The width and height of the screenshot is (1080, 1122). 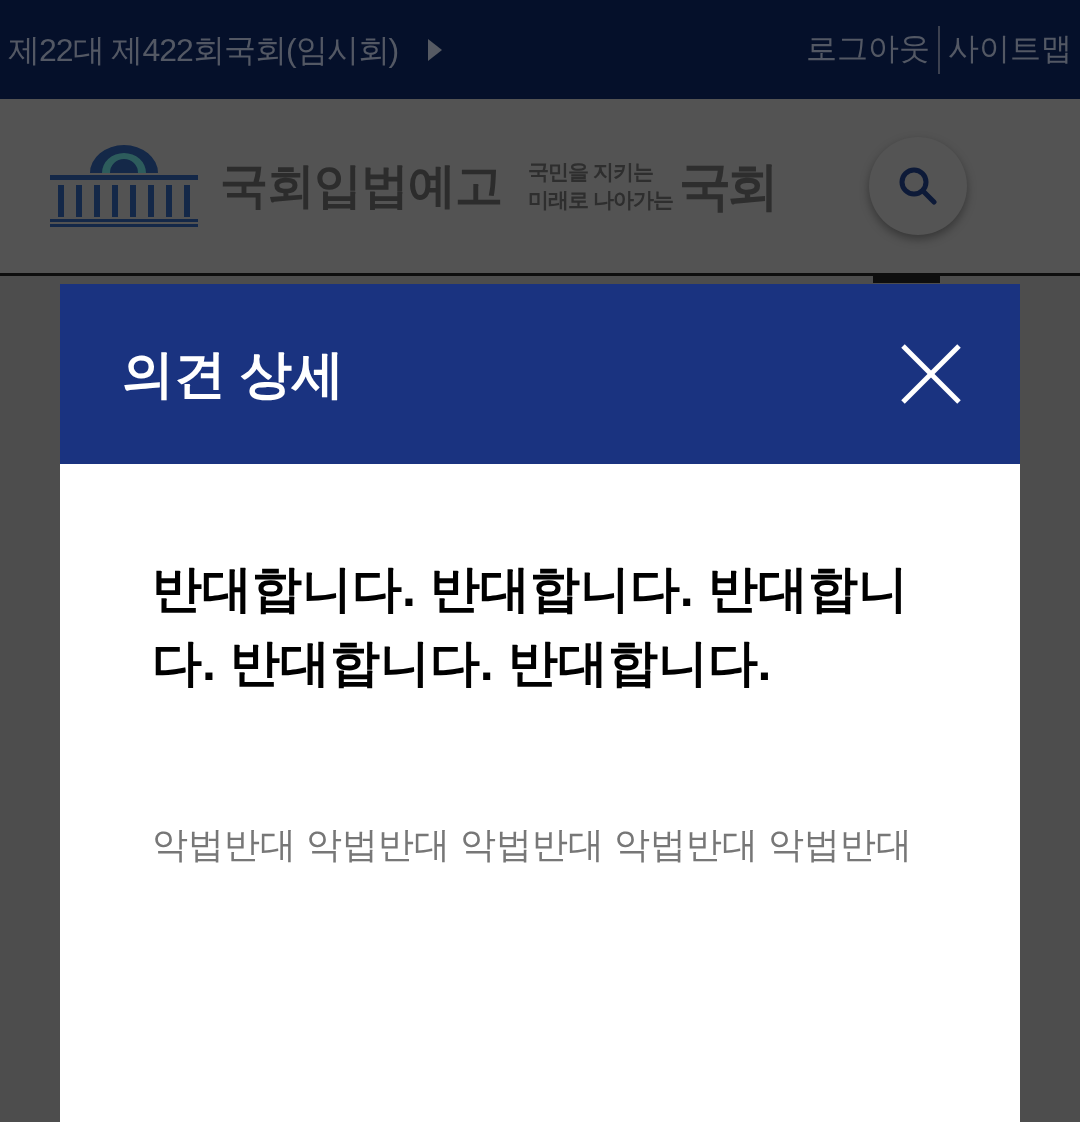 I want to click on building-logo-icon, so click(x=124, y=186).